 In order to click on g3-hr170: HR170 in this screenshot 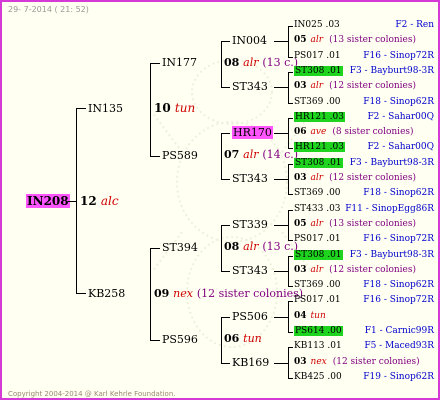, I will do `click(252, 132)`.